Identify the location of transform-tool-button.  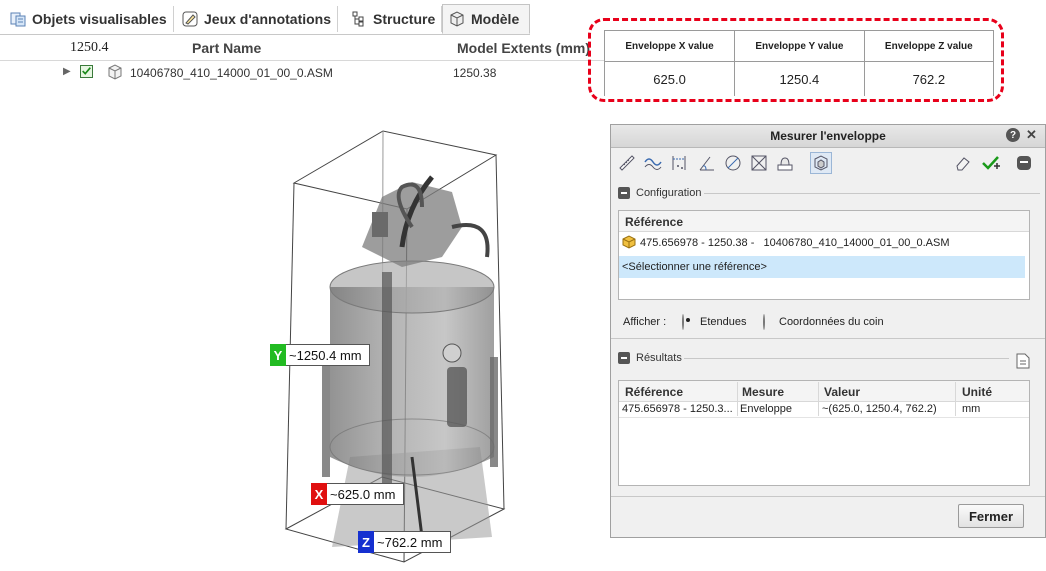
(759, 163).